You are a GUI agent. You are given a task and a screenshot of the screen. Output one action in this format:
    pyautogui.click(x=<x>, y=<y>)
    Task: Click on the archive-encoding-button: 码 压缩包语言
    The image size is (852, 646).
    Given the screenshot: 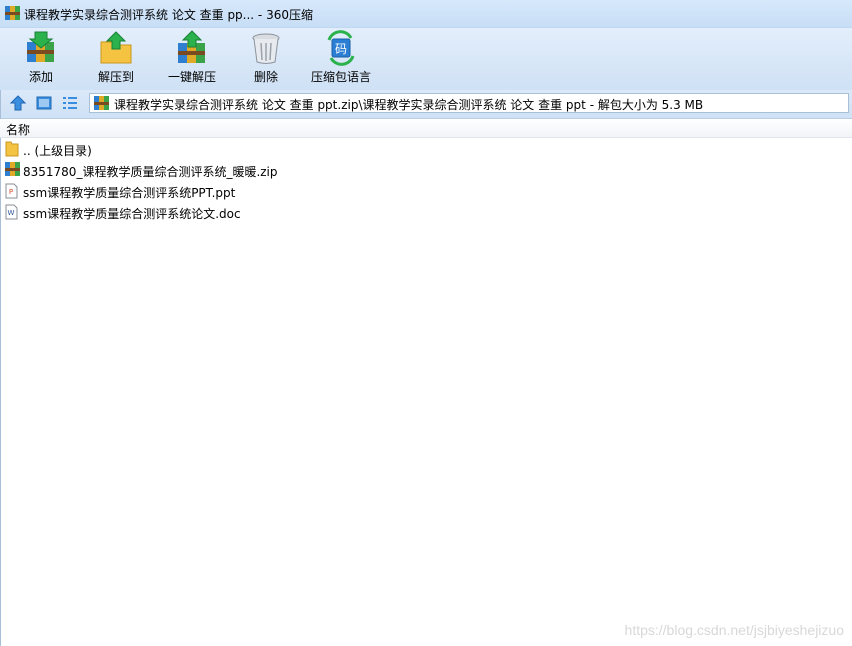 What is the action you would take?
    pyautogui.click(x=341, y=59)
    